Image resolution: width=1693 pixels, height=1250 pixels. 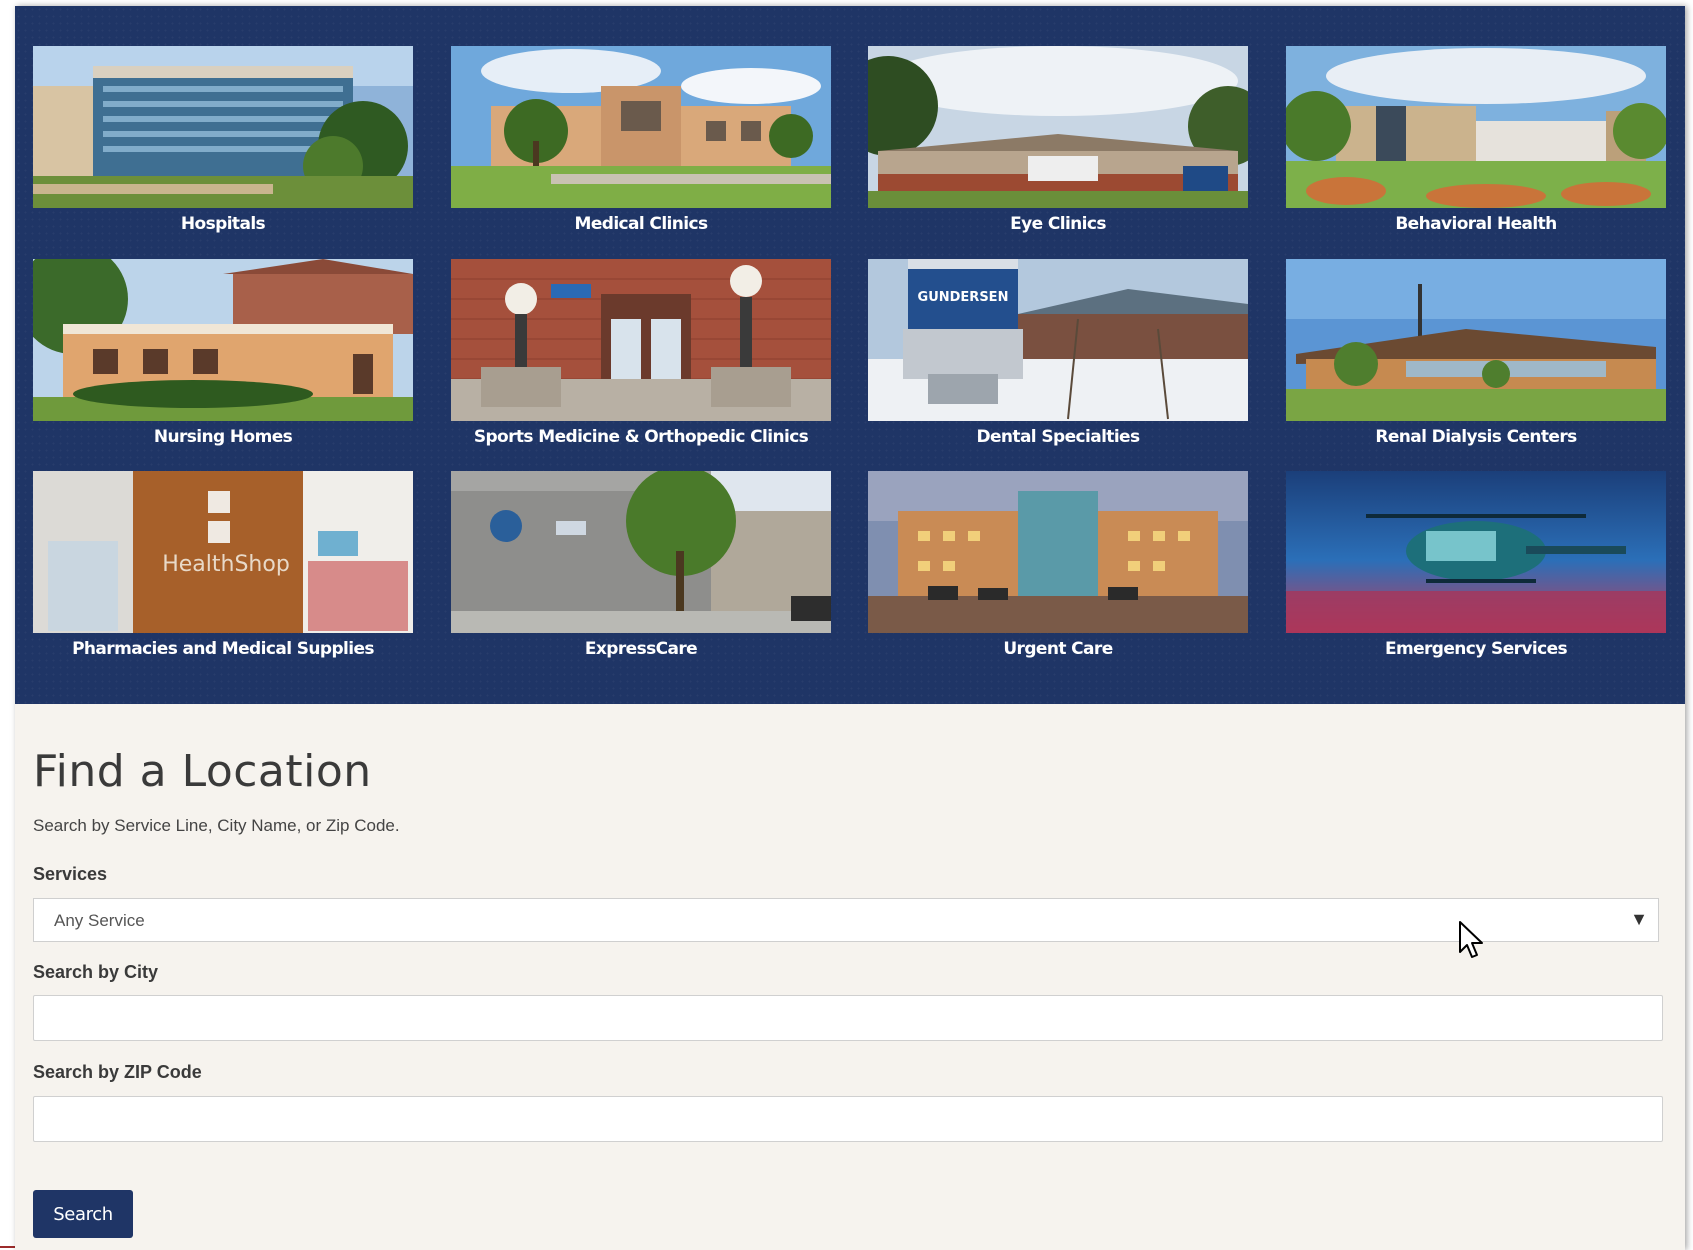 What do you see at coordinates (1476, 224) in the screenshot?
I see `tile-label: Behavioral Health` at bounding box center [1476, 224].